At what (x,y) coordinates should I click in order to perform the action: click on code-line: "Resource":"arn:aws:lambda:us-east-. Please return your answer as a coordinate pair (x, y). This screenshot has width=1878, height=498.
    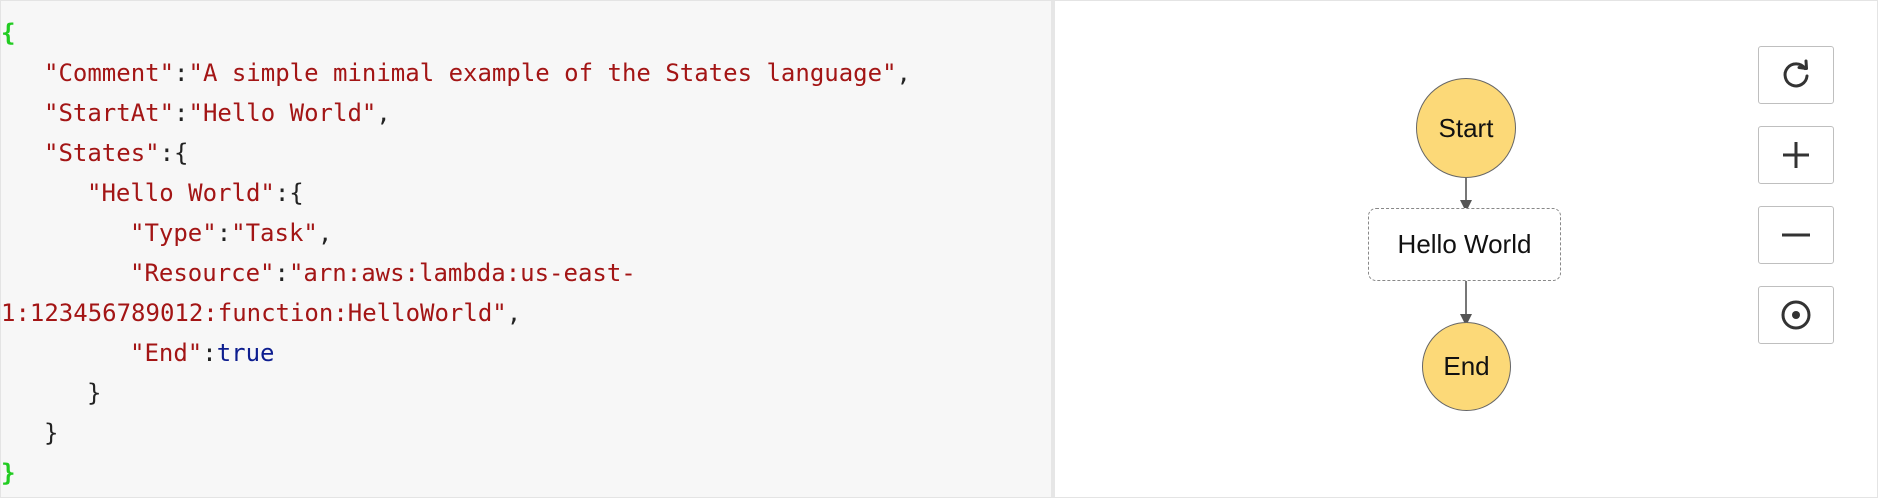
    Looking at the image, I should click on (526, 273).